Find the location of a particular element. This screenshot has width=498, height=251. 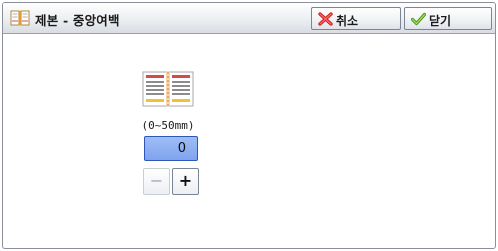

center-margin-input: 0 is located at coordinates (171, 148).